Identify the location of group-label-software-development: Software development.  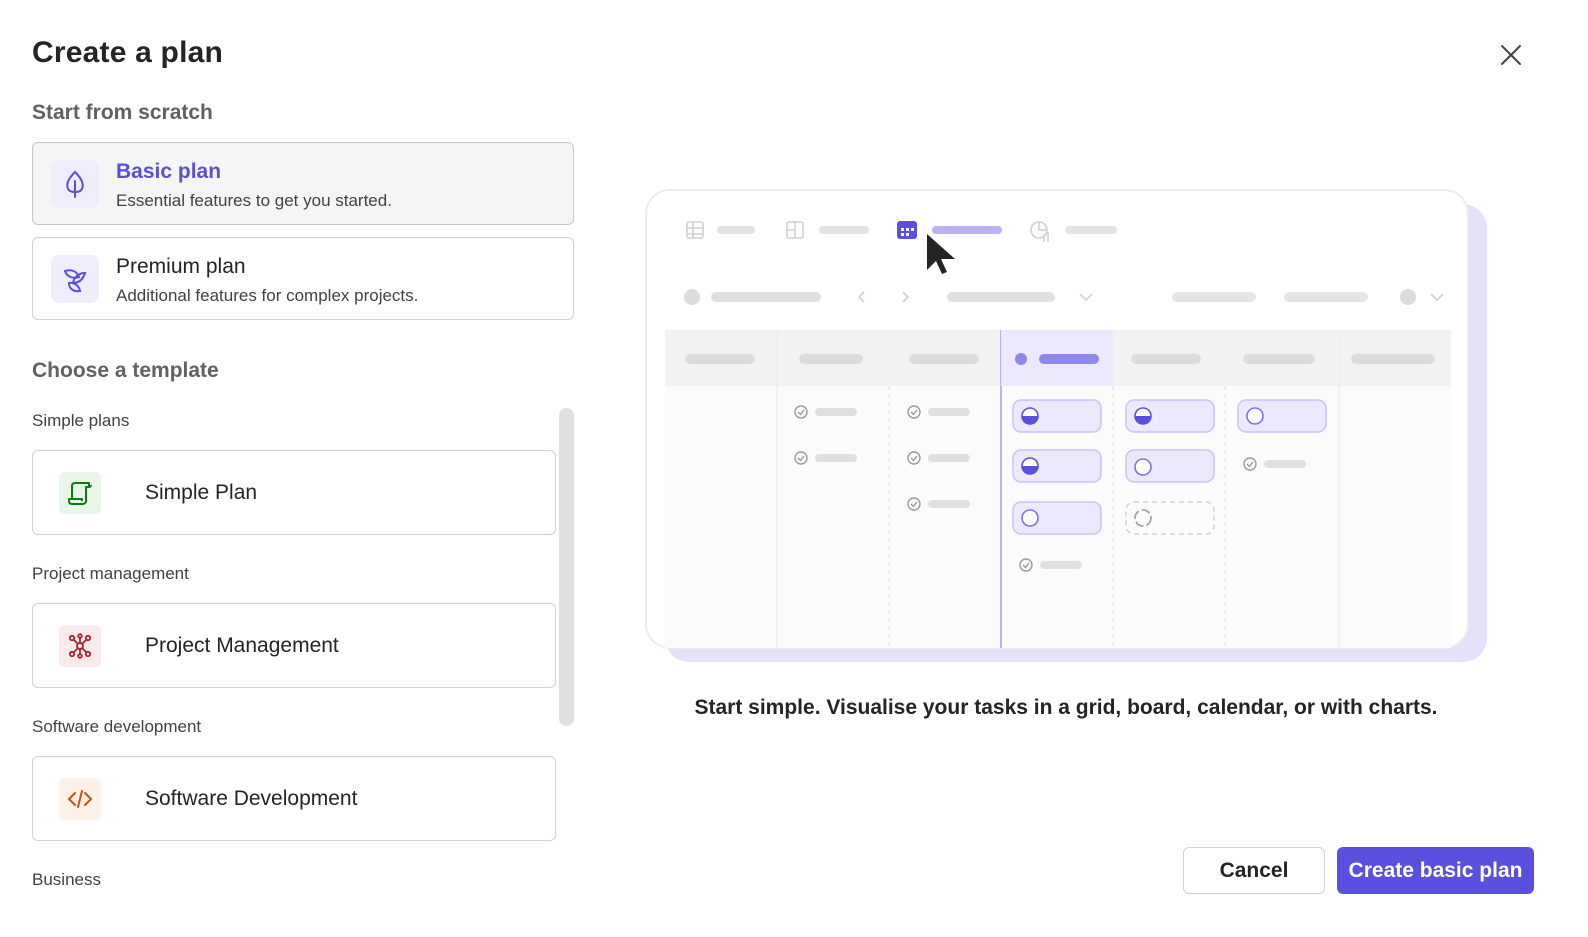
(117, 726).